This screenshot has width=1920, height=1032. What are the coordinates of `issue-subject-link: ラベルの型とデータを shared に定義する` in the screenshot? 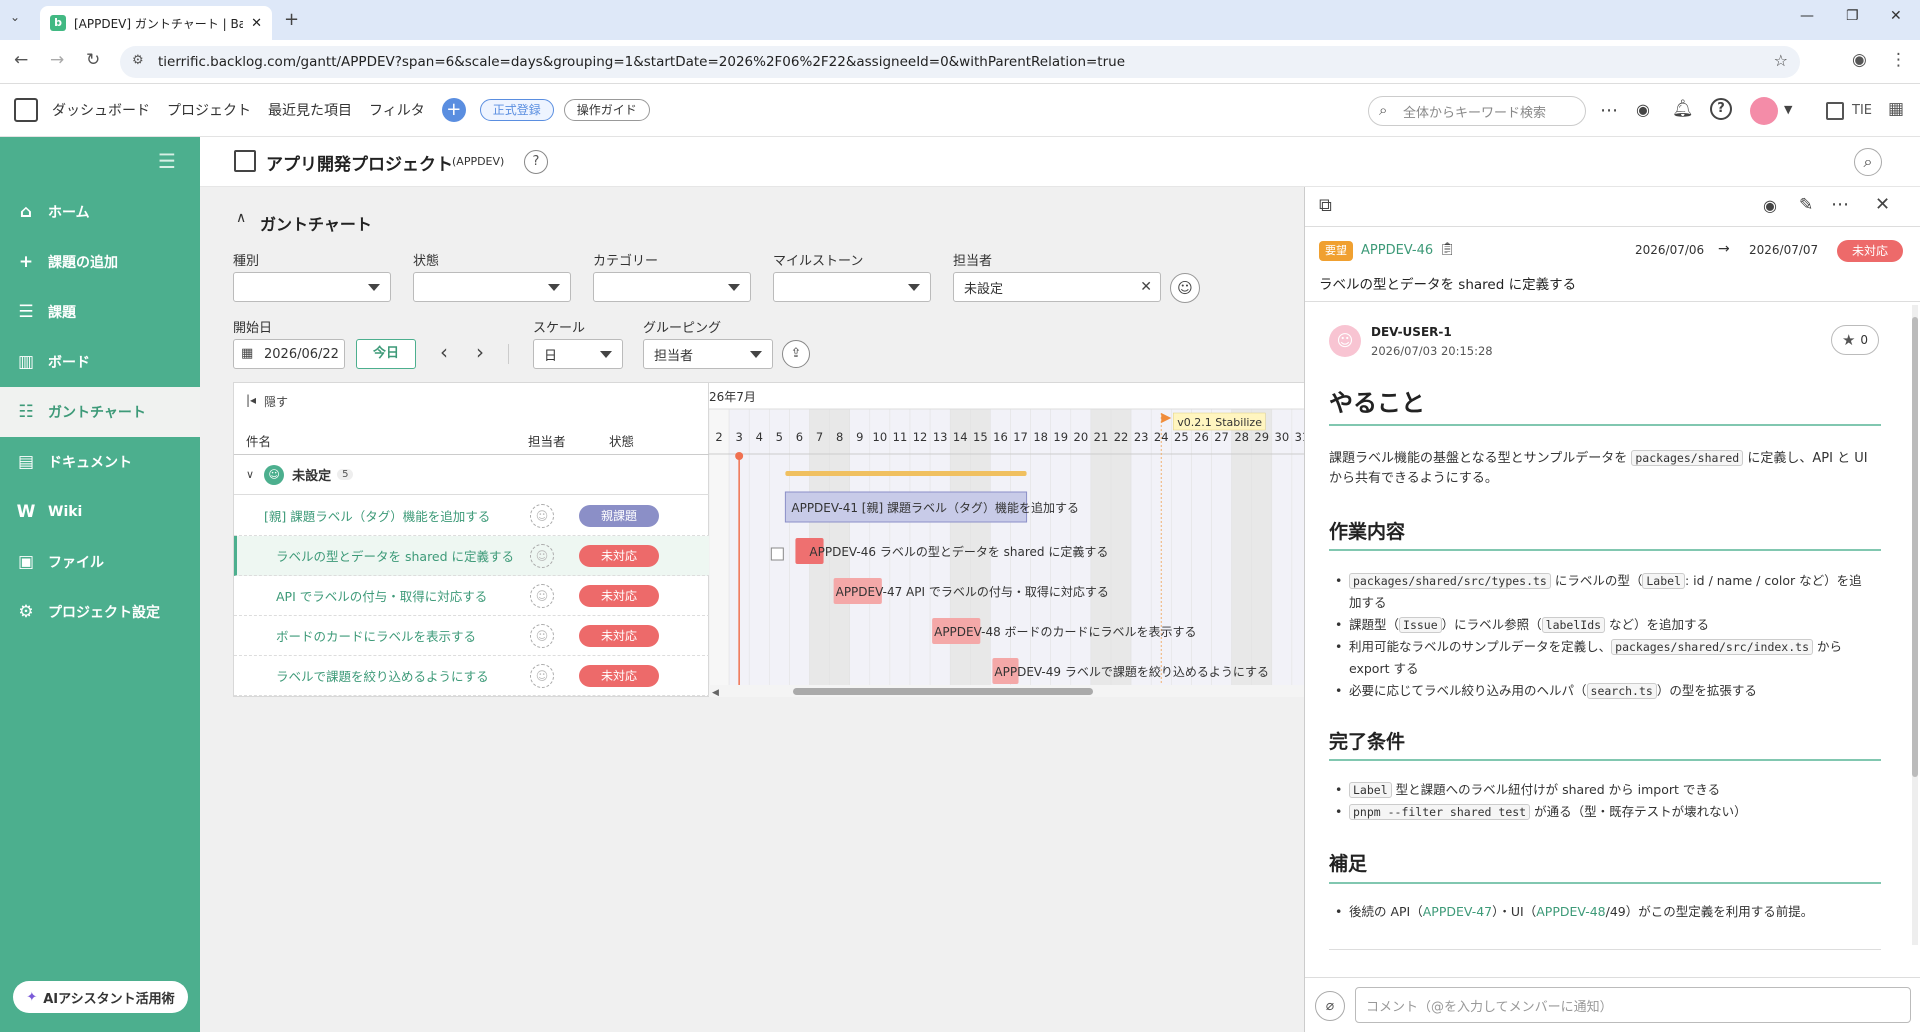 It's located at (395, 555).